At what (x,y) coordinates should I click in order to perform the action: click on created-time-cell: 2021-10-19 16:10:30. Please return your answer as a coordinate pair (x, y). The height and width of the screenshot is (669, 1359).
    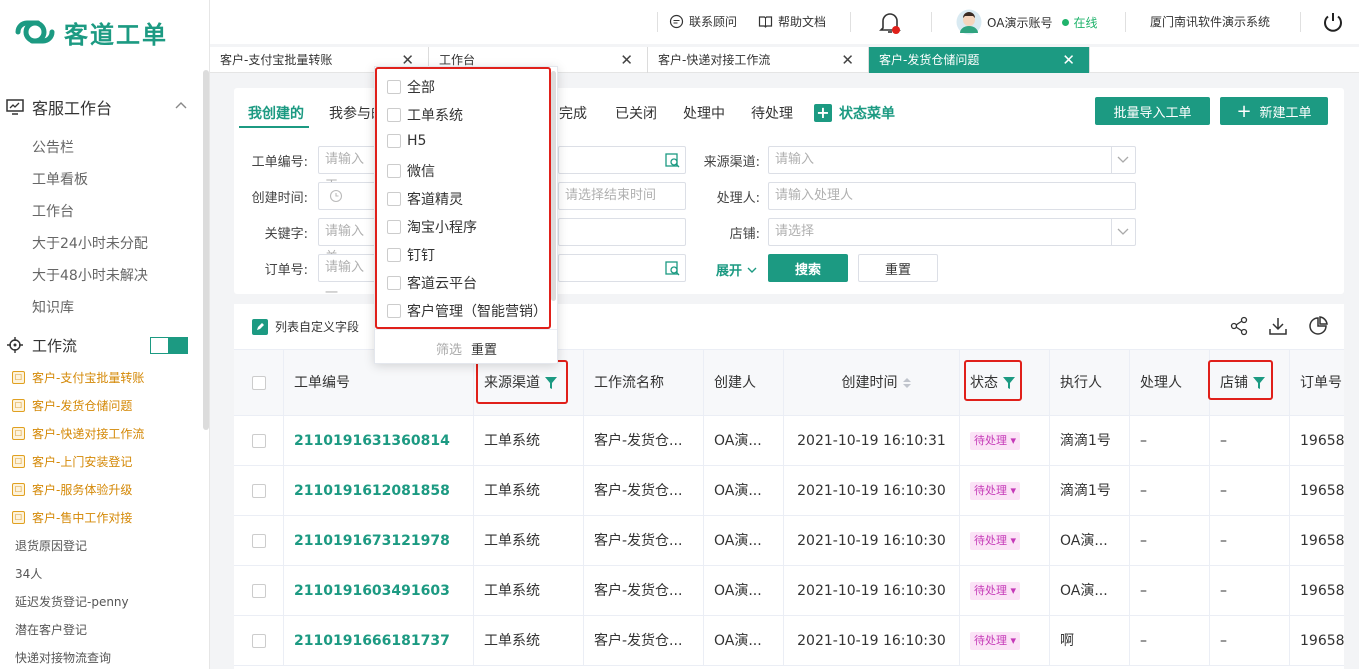
    Looking at the image, I should click on (872, 491).